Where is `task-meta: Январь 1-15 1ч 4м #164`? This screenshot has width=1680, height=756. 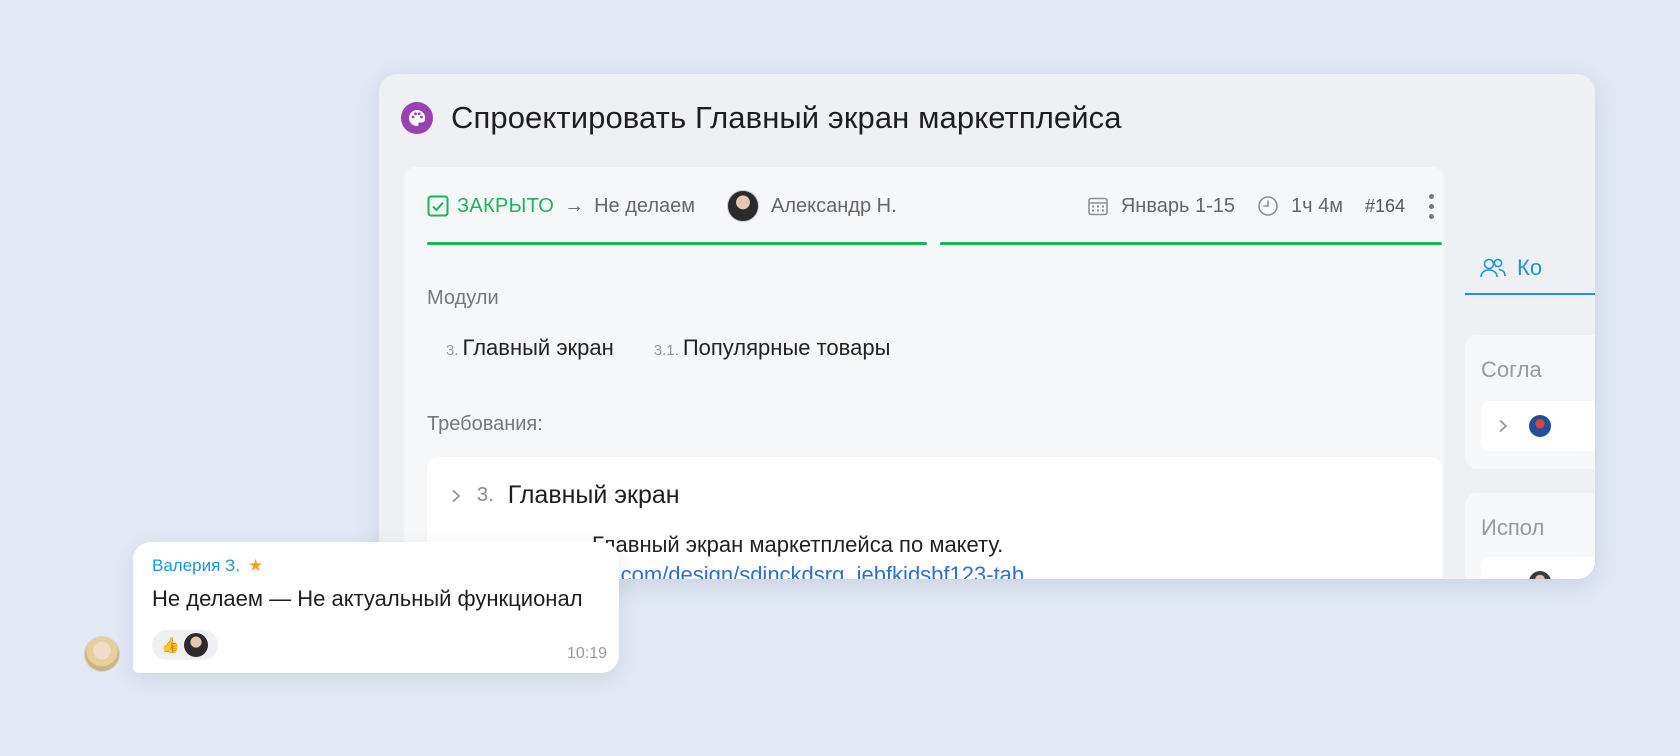
task-meta: Январь 1-15 1ч 4м #164 is located at coordinates (1264, 206).